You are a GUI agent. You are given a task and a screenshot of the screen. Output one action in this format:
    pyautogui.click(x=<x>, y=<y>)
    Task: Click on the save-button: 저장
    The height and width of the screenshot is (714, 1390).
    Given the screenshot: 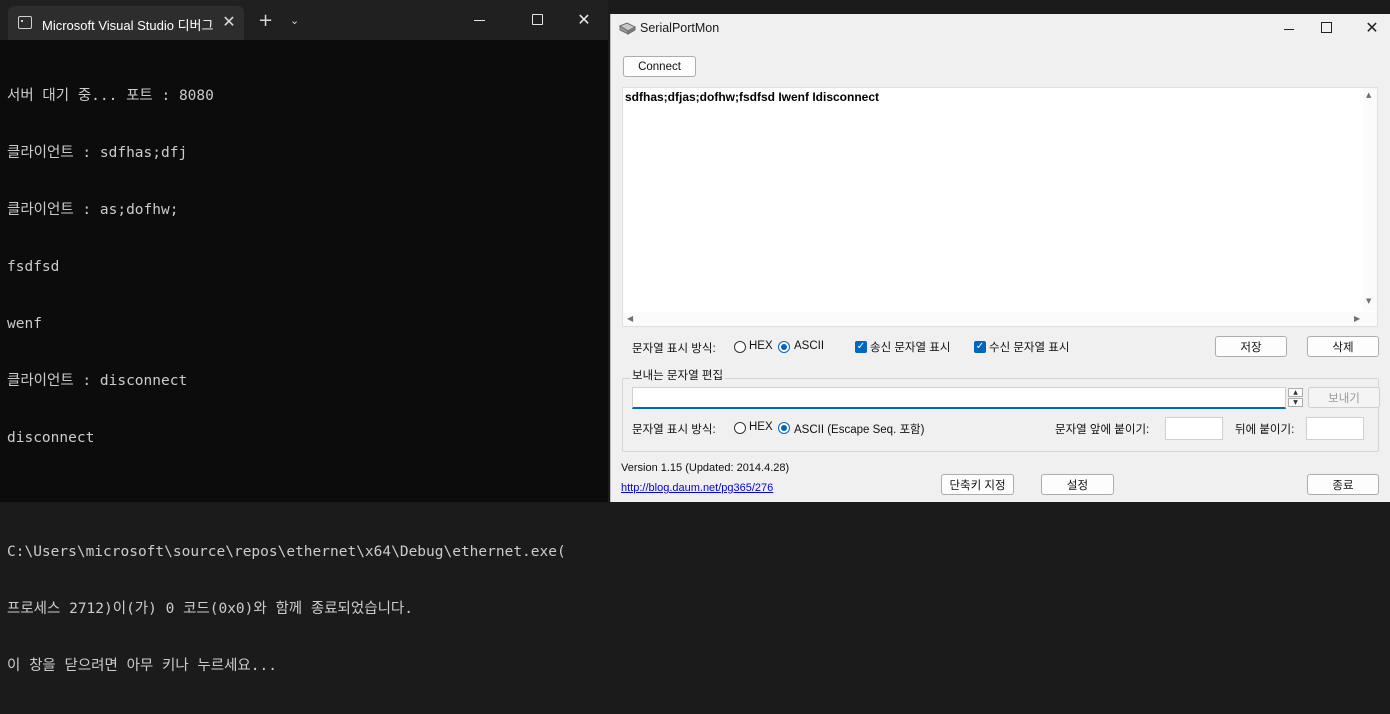 What is the action you would take?
    pyautogui.click(x=1251, y=346)
    